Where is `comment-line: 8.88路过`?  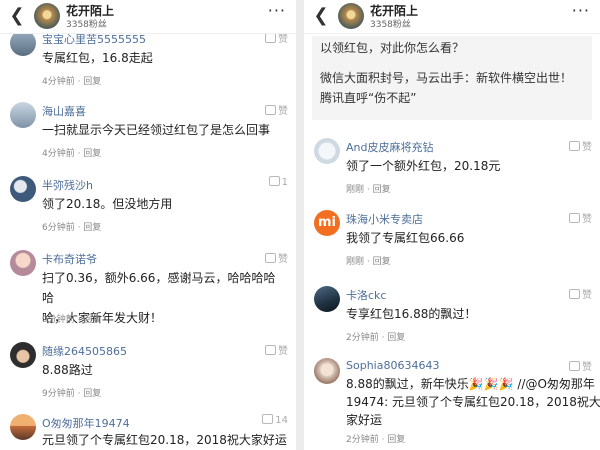 comment-line: 8.88路过 is located at coordinates (67, 370).